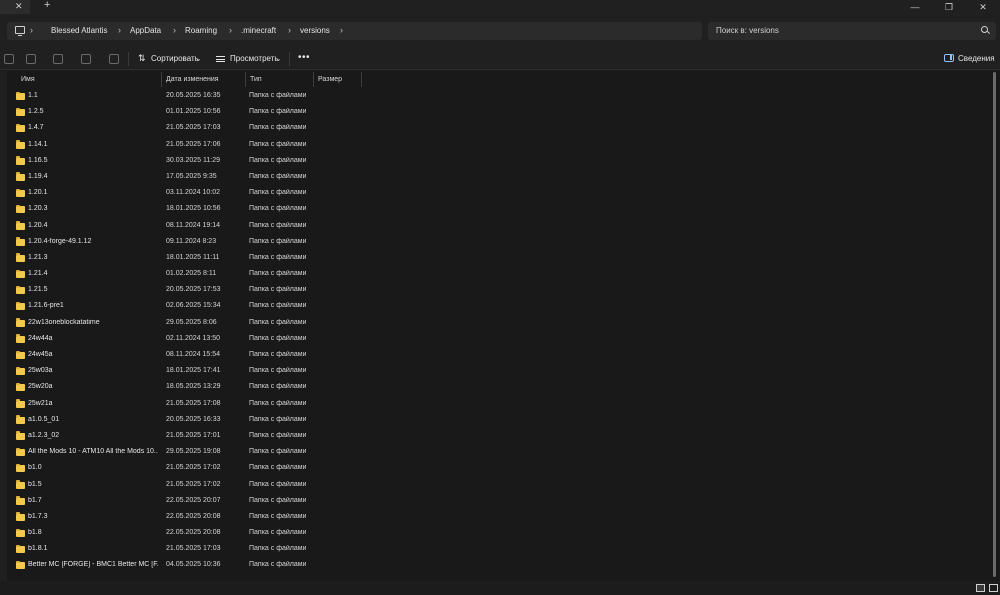  Describe the element at coordinates (500, 162) in the screenshot. I see `table-row: 1.16.5 30.03.2025 11:29 Папка с файлами` at that location.